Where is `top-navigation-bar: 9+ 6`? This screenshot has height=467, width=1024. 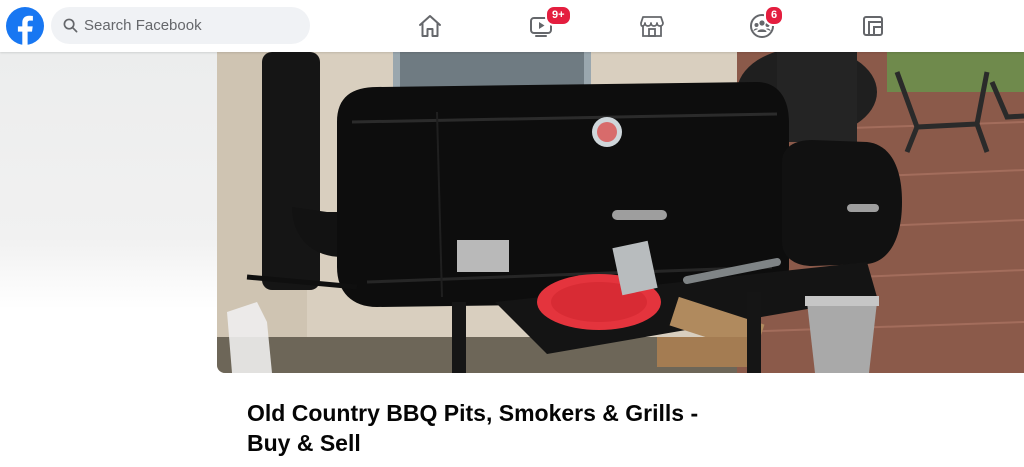
top-navigation-bar: 9+ 6 is located at coordinates (512, 26).